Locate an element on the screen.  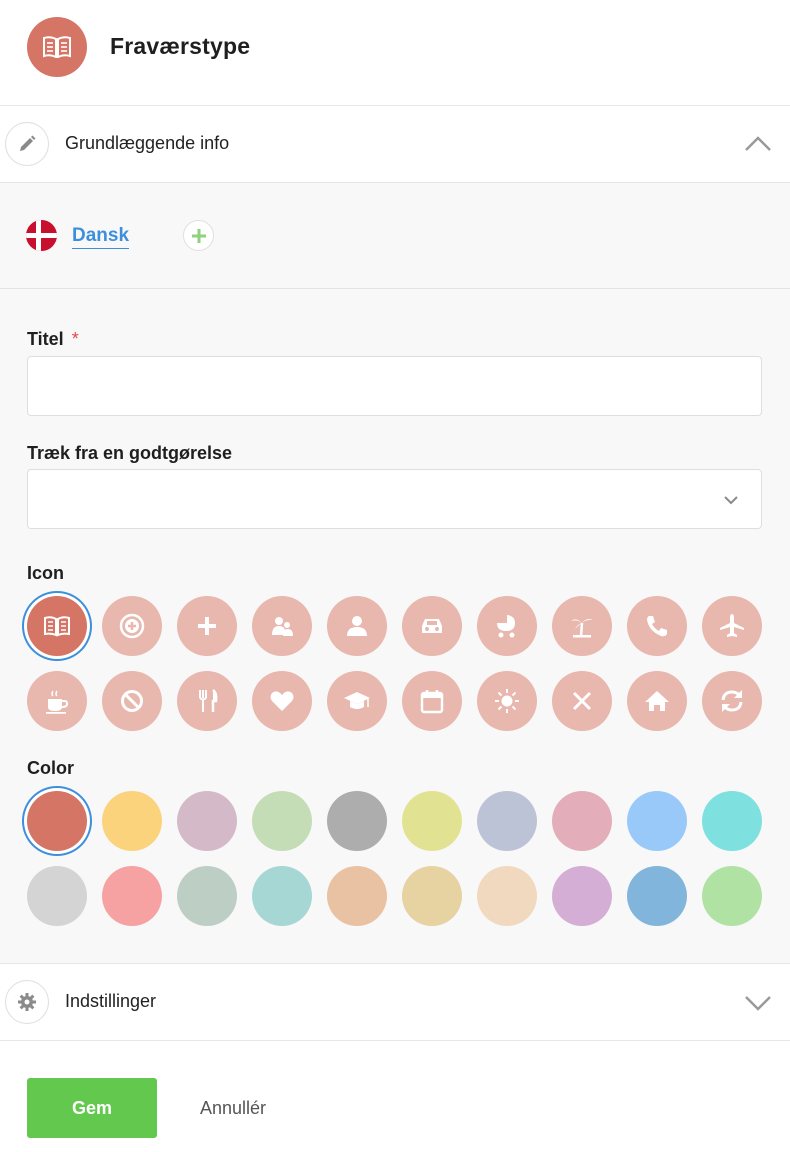
icon-option-refresh is located at coordinates (732, 701).